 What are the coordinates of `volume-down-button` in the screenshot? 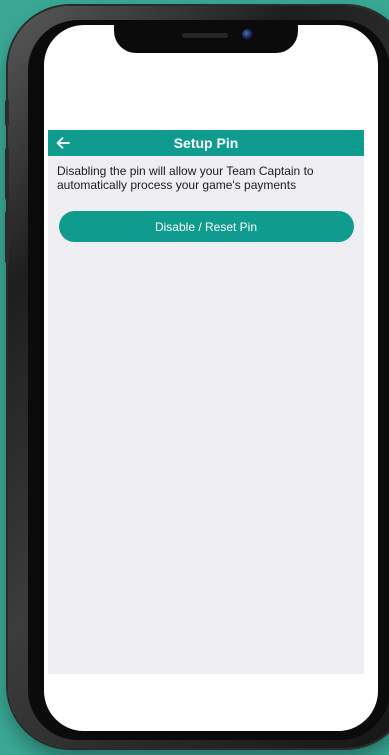 It's located at (7, 237).